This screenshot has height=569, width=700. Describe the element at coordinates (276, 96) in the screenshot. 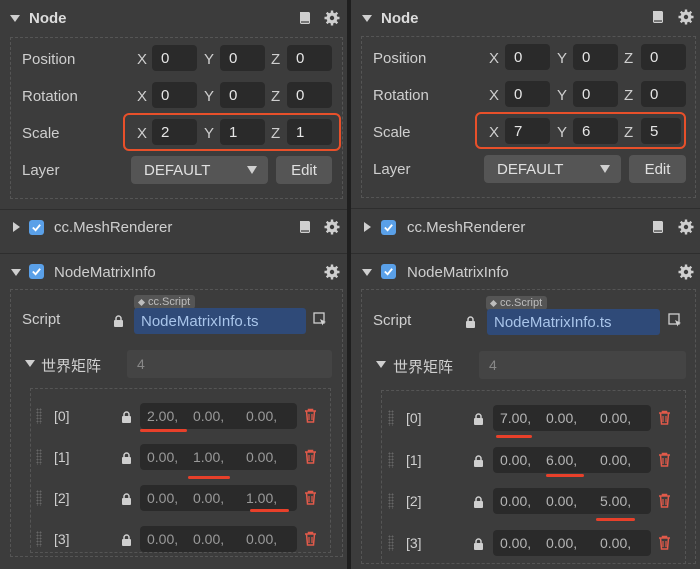

I see `axis-z-label: Z` at that location.